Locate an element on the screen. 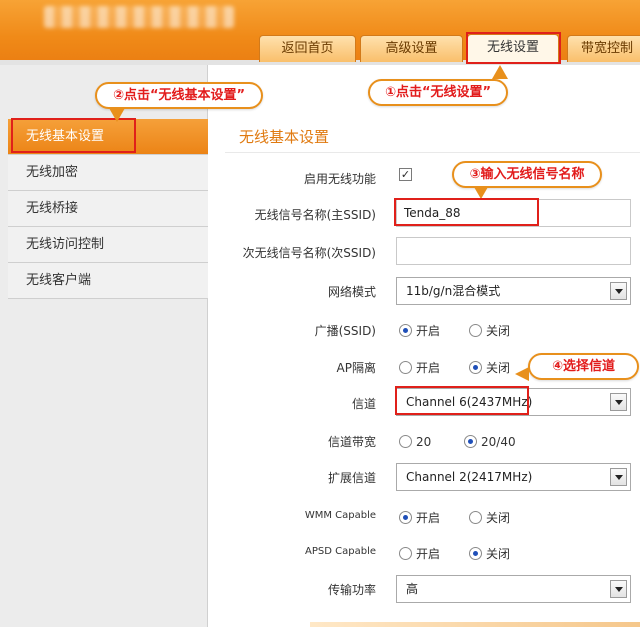 Image resolution: width=640 pixels, height=627 pixels. wmm-off-option: 关闭 is located at coordinates (489, 517).